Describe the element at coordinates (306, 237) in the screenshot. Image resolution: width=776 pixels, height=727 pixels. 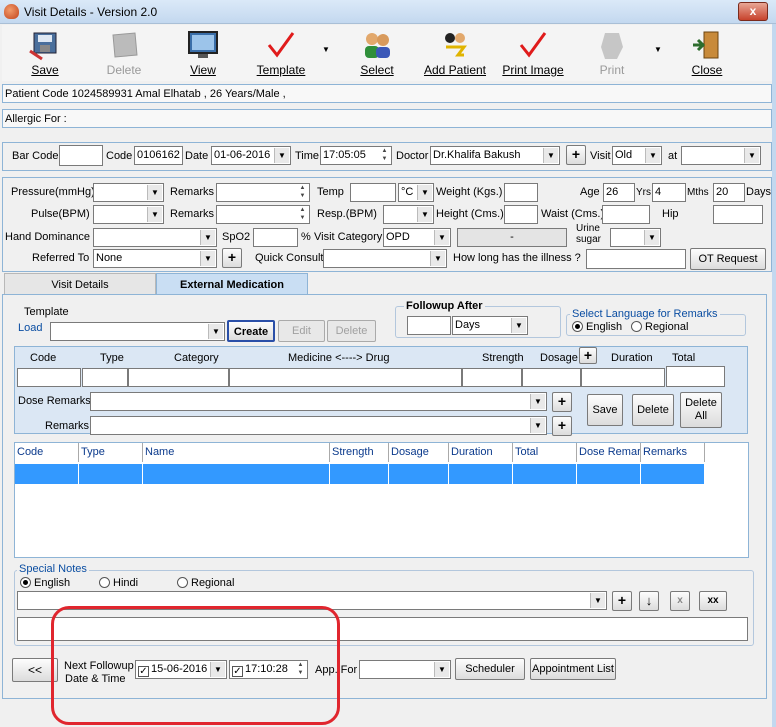
I see `percent-label: %` at that location.